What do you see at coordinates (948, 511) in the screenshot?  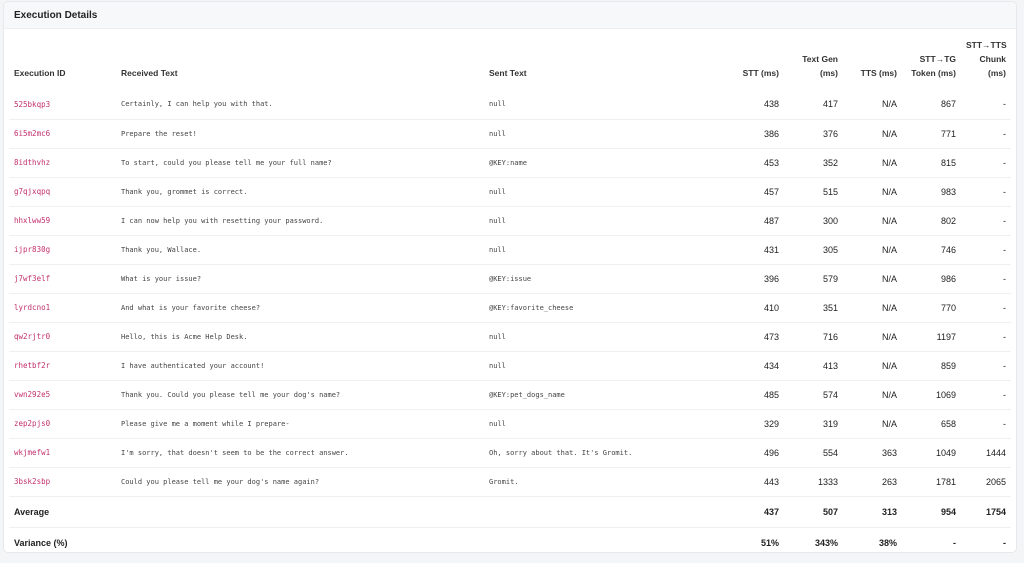 I see `summary-stt_tg: 954` at bounding box center [948, 511].